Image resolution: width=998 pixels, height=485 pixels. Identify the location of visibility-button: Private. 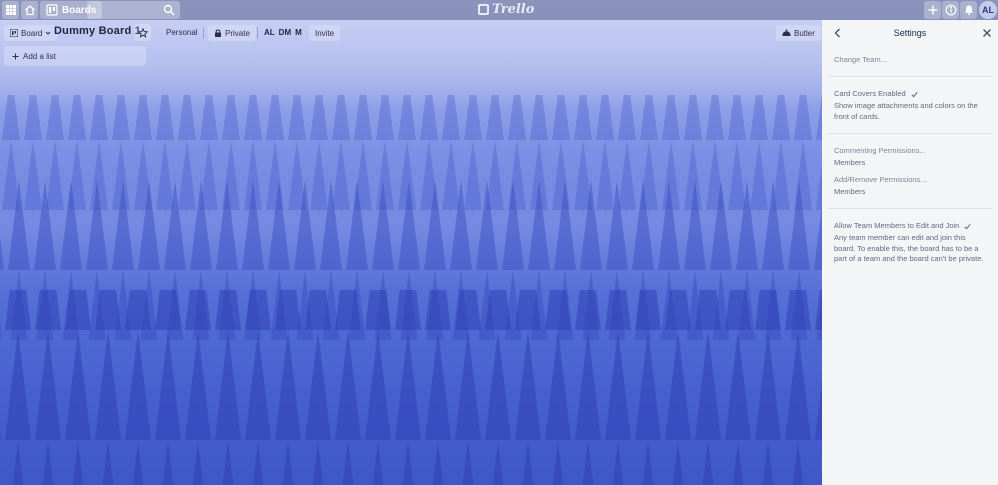
(232, 33).